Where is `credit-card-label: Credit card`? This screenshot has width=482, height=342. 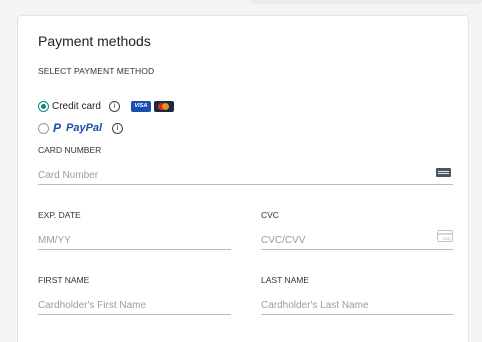
credit-card-label: Credit card is located at coordinates (76, 106).